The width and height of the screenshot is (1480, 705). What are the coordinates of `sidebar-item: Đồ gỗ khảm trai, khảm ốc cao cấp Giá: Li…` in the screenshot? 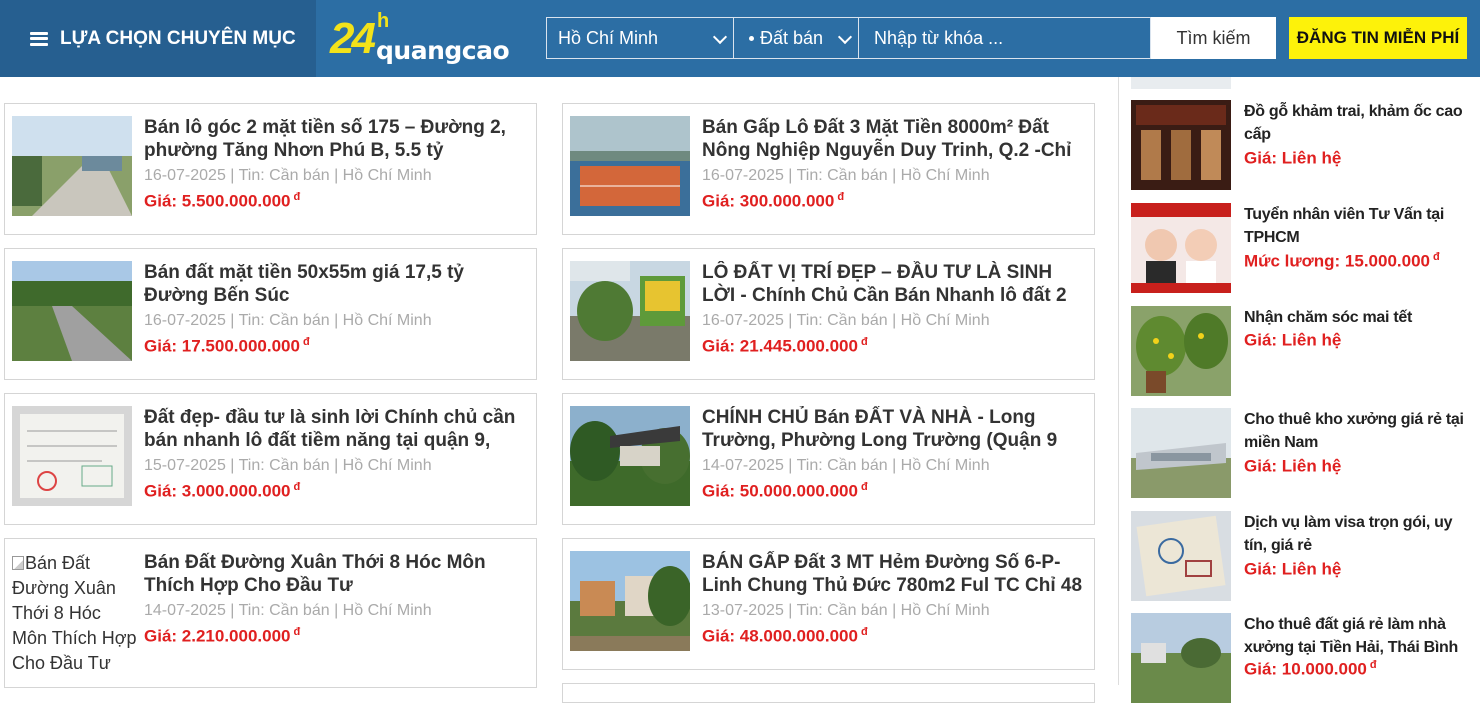 It's located at (1301, 146).